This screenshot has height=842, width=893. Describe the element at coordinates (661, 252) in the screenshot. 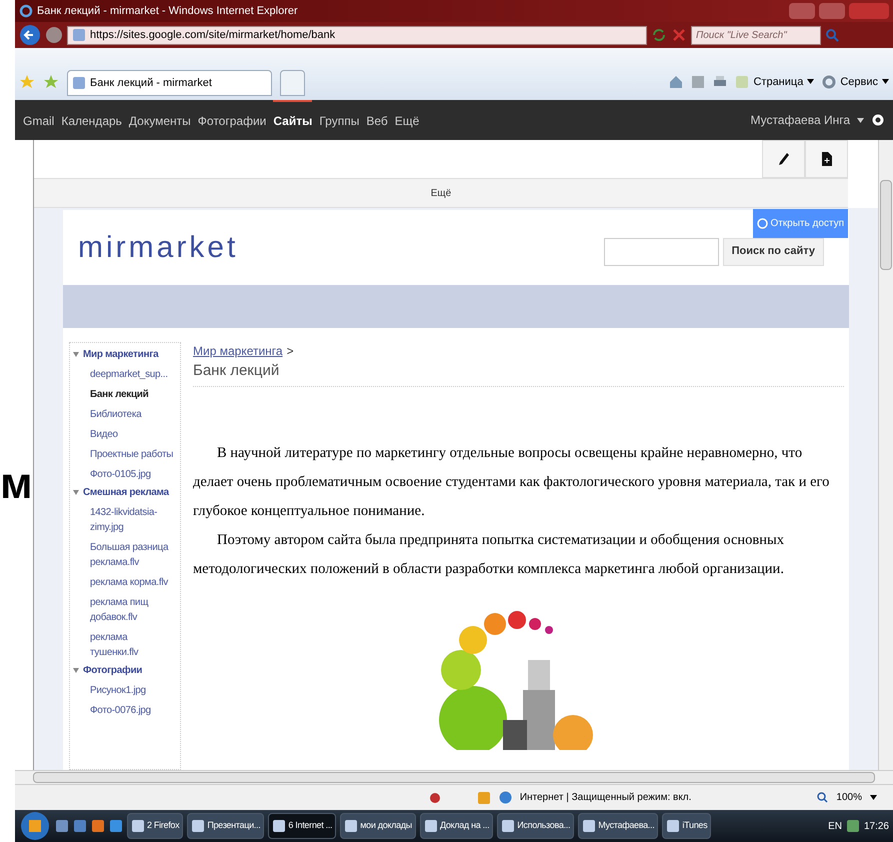

I see `site-search-field` at that location.